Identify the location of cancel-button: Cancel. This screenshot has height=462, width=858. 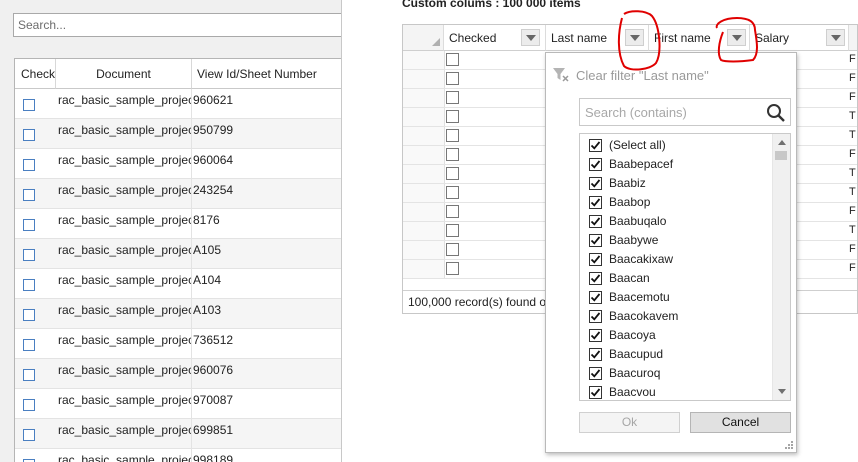
(740, 422).